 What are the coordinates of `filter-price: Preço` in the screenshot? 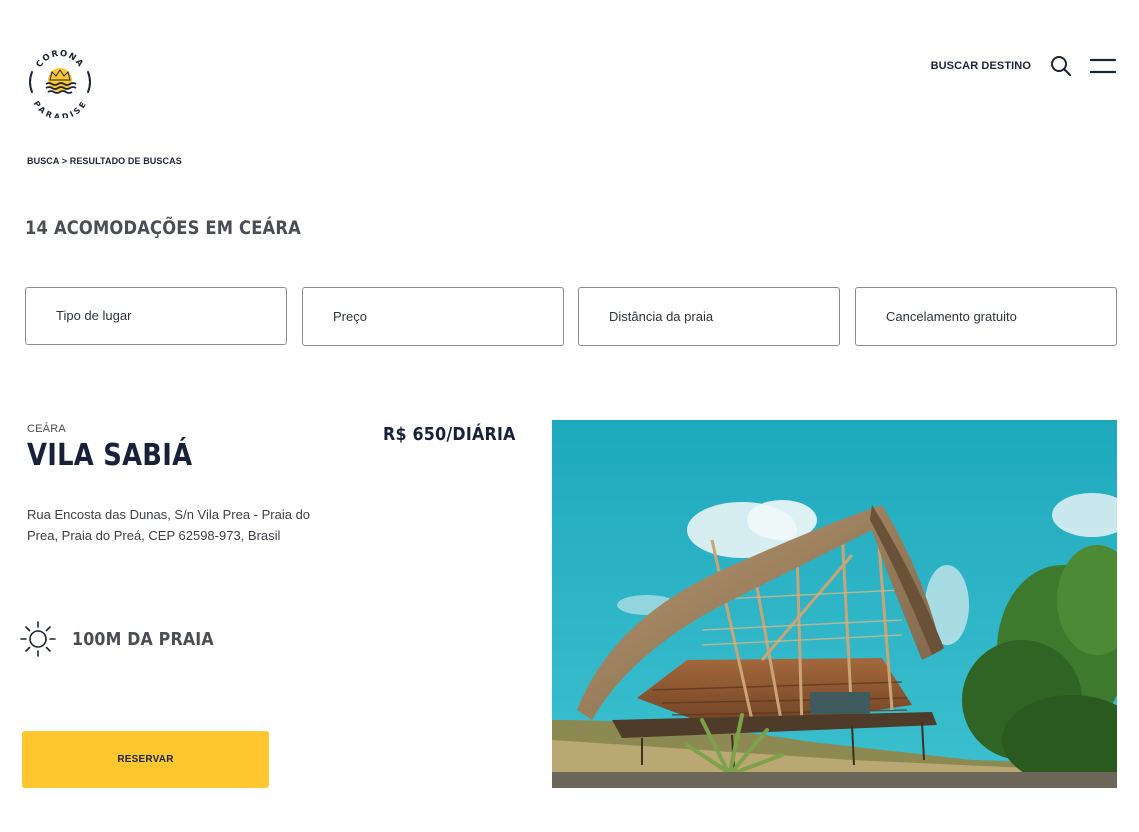 It's located at (433, 316).